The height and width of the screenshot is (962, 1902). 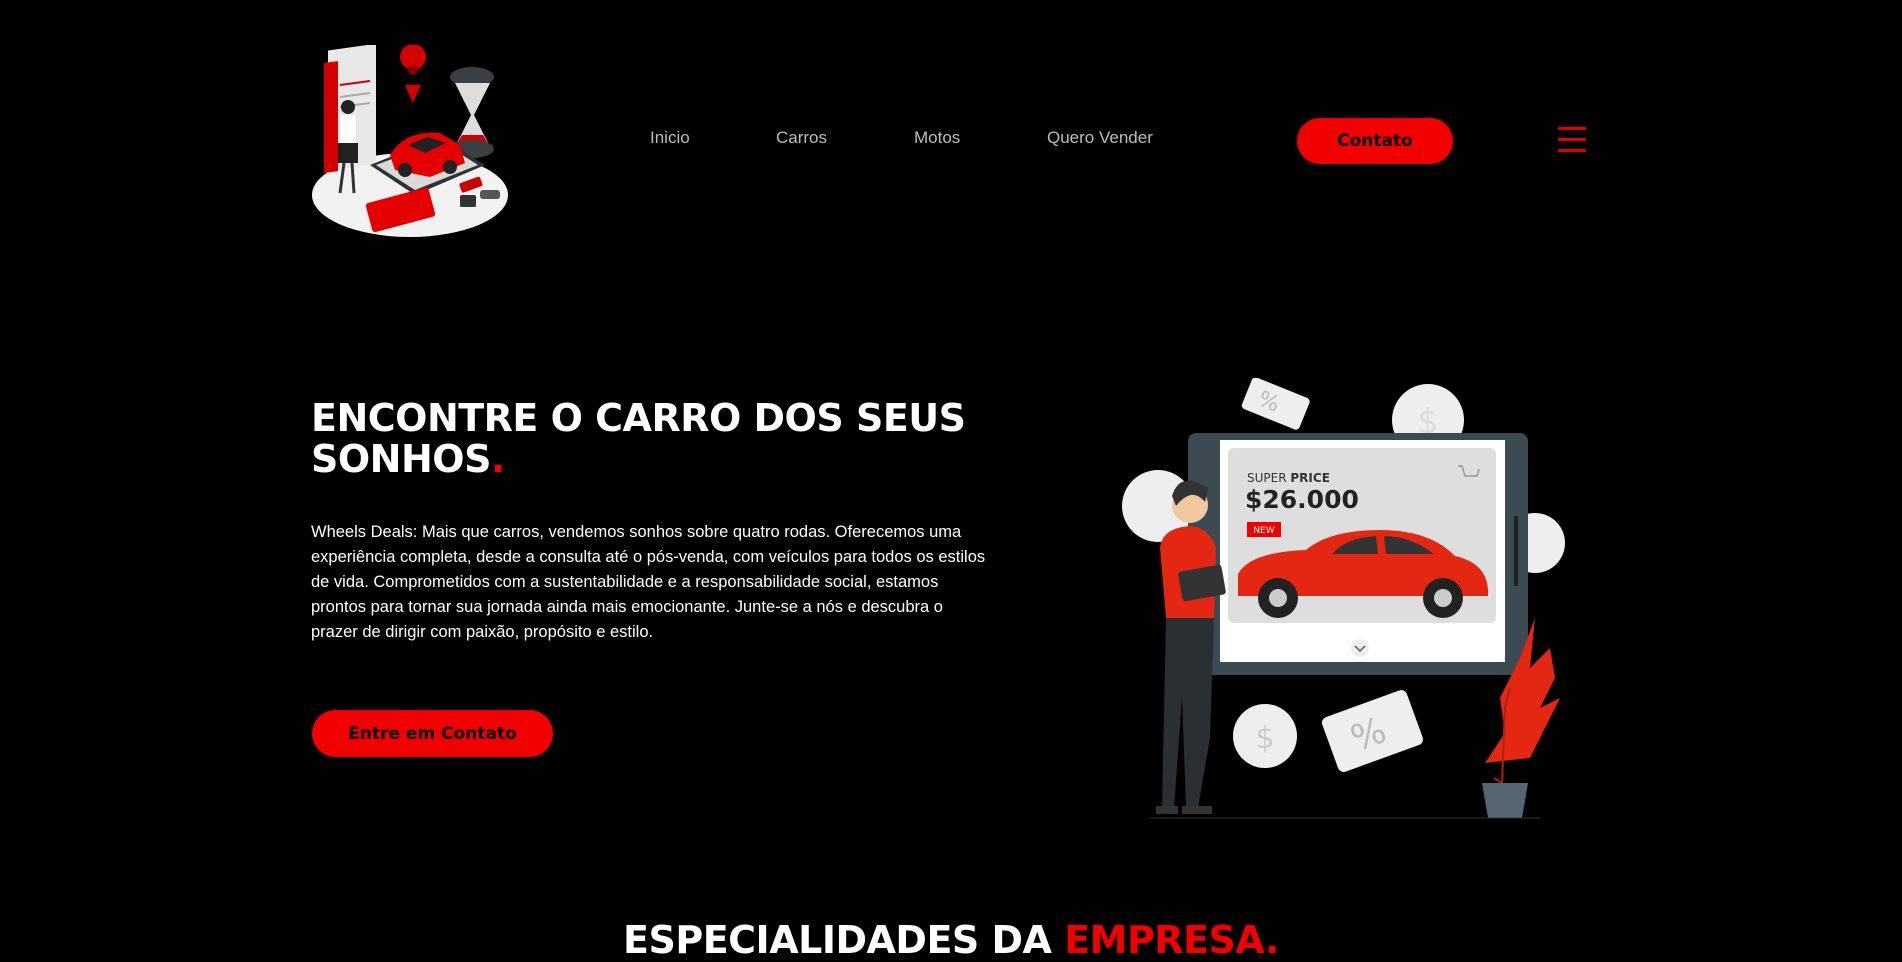 What do you see at coordinates (415, 142) in the screenshot?
I see `logo-illustration` at bounding box center [415, 142].